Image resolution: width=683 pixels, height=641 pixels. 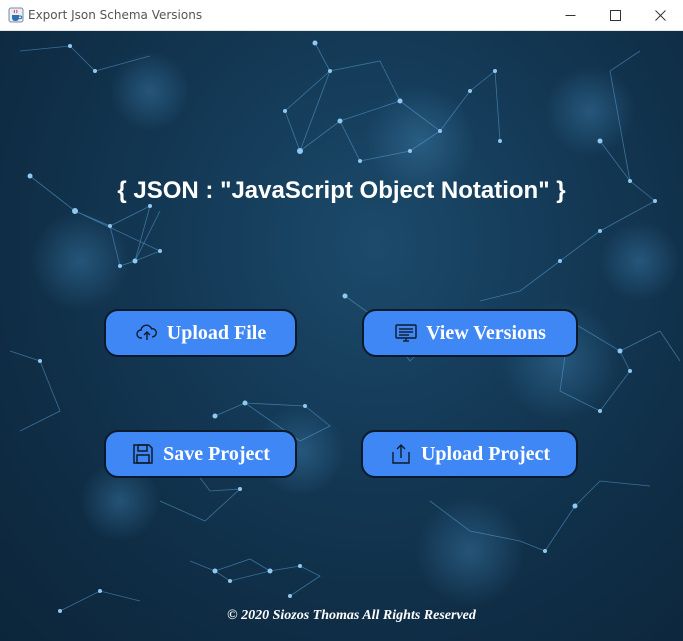 I want to click on maximize-icon, so click(x=615, y=15).